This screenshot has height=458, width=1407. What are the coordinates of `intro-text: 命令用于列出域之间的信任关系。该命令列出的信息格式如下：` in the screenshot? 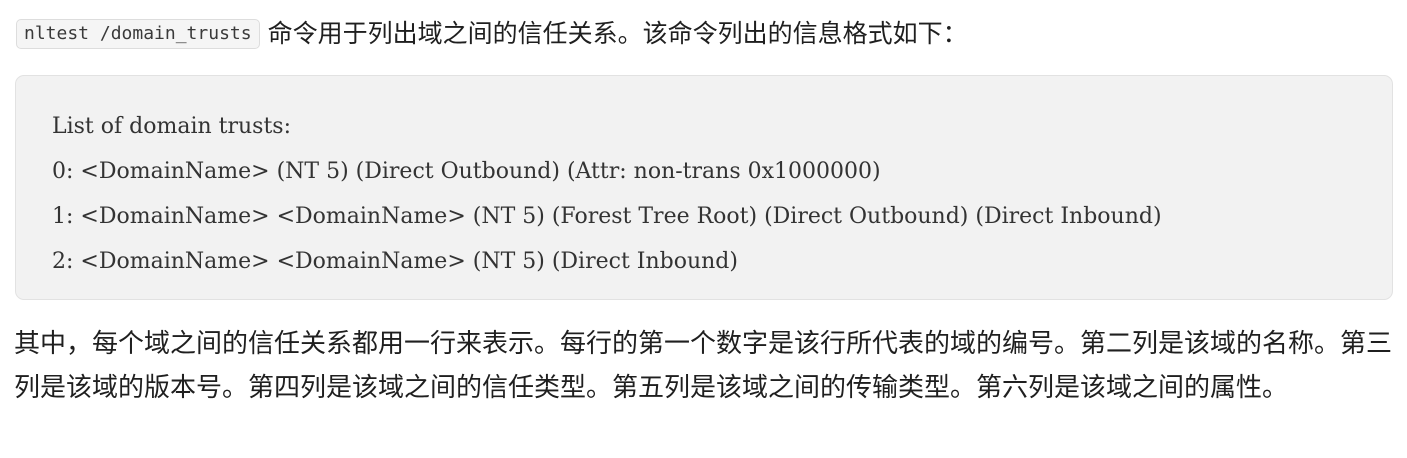 It's located at (617, 33).